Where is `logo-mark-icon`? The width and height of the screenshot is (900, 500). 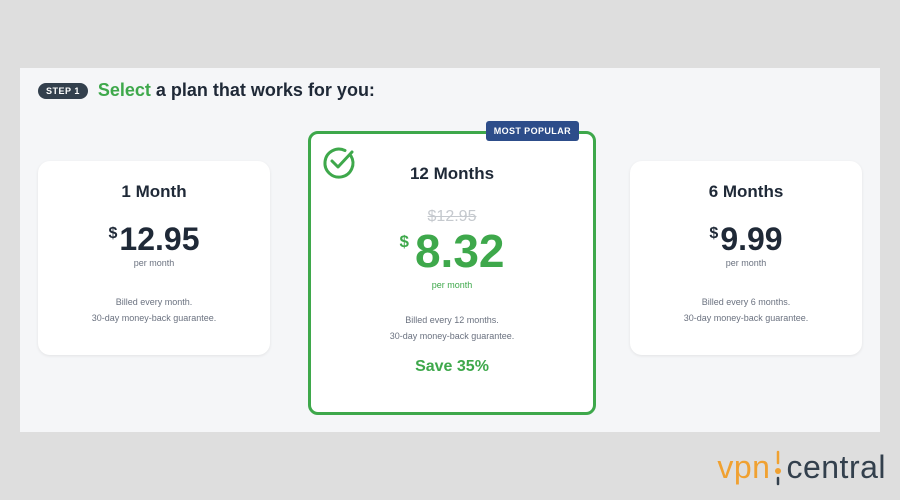
logo-mark-icon is located at coordinates (778, 467).